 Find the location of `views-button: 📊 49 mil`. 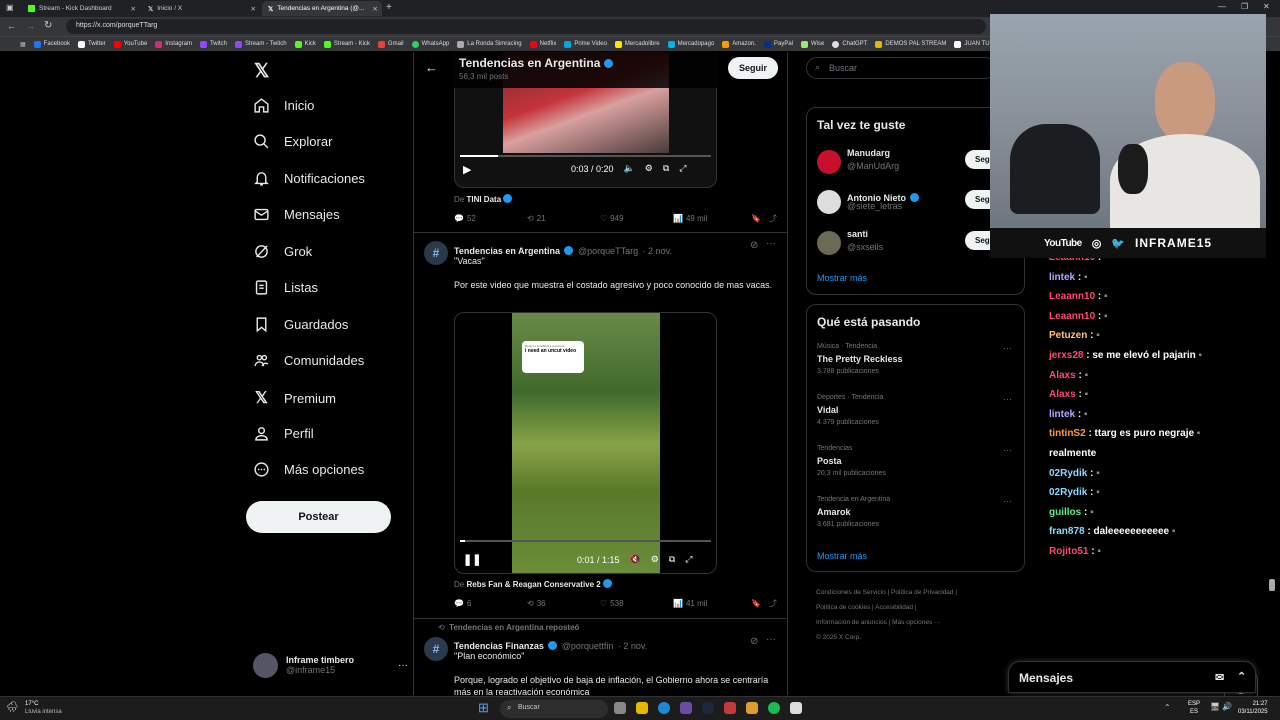

views-button: 📊 49 mil is located at coordinates (712, 218).